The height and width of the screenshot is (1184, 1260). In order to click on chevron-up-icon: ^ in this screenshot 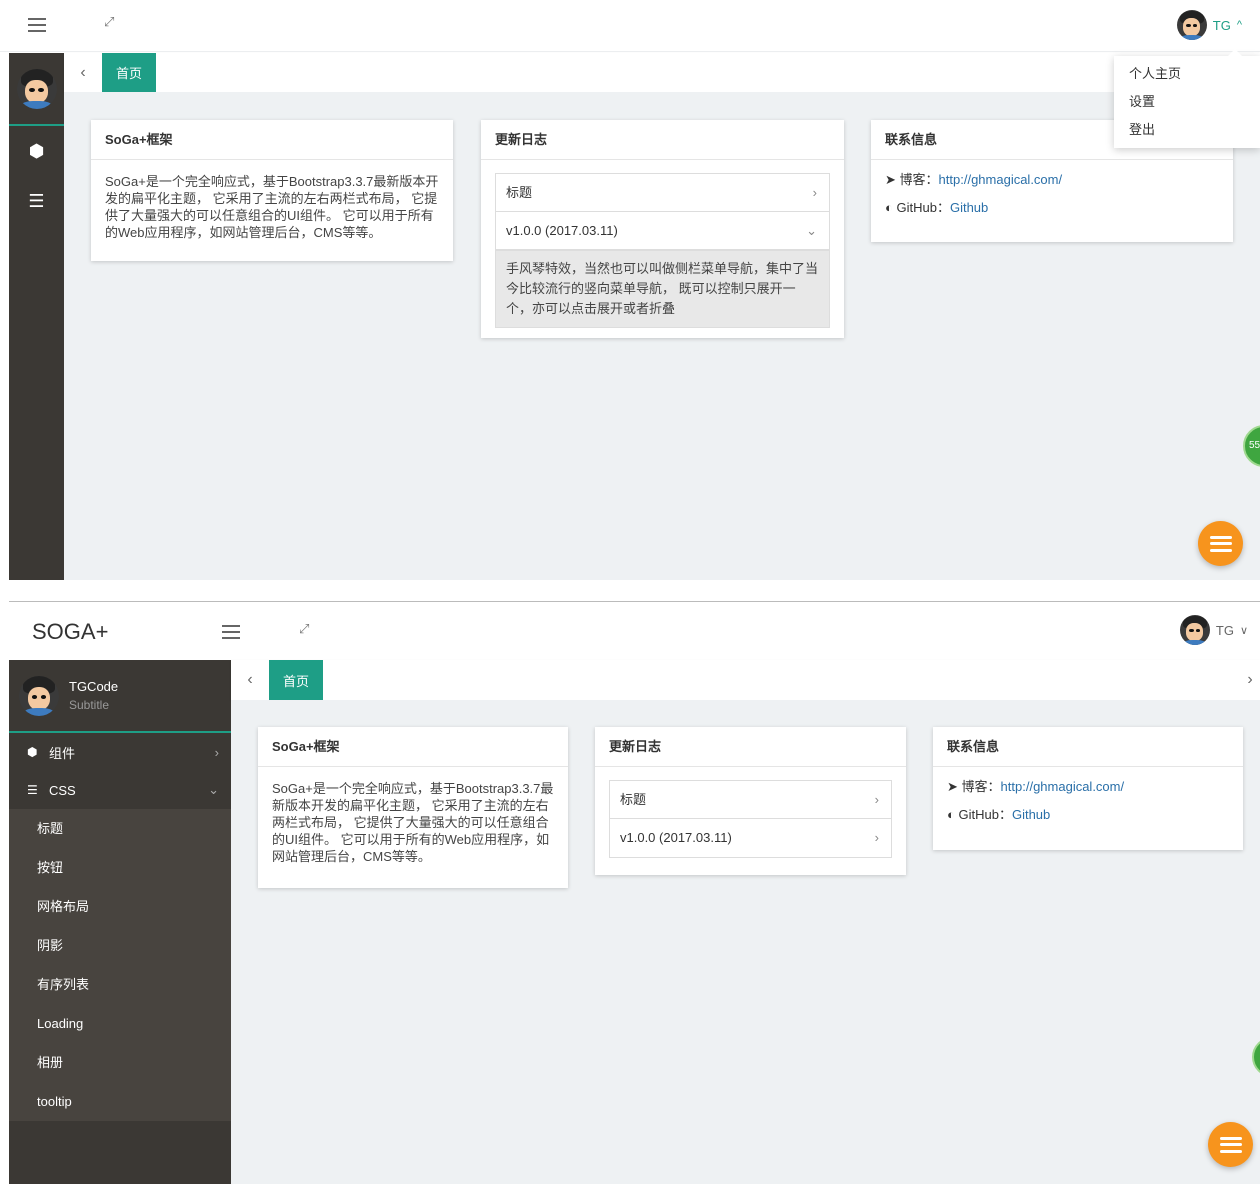, I will do `click(1239, 25)`.